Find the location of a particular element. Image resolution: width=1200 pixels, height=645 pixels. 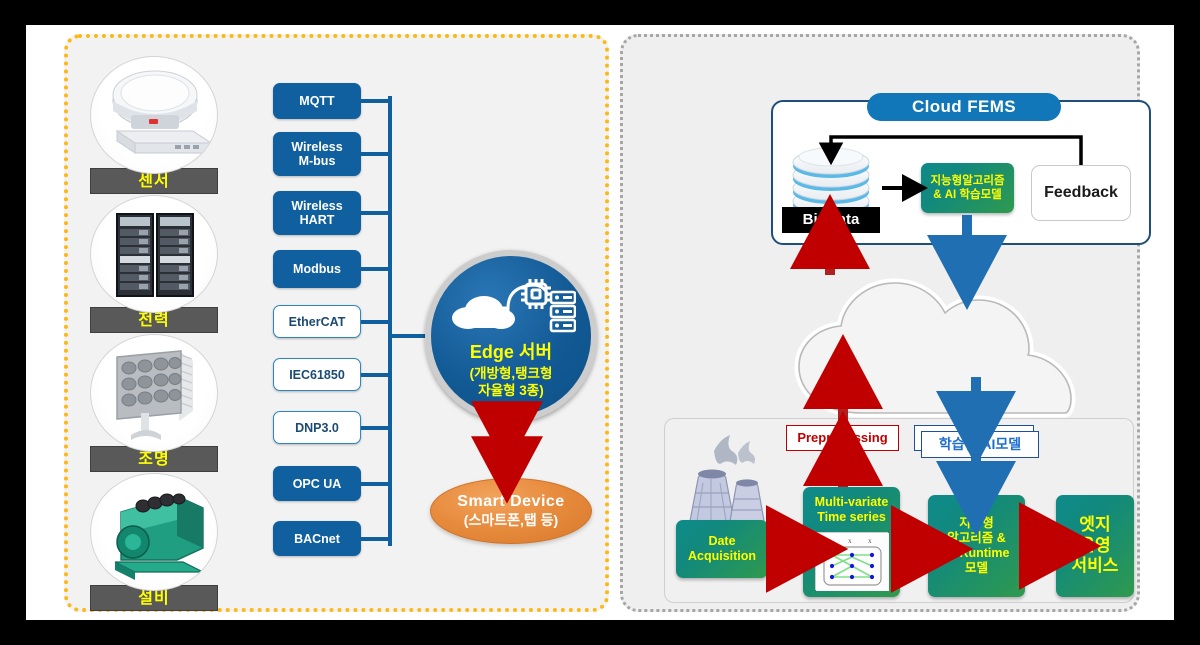

server-rack-icon is located at coordinates (154, 254).